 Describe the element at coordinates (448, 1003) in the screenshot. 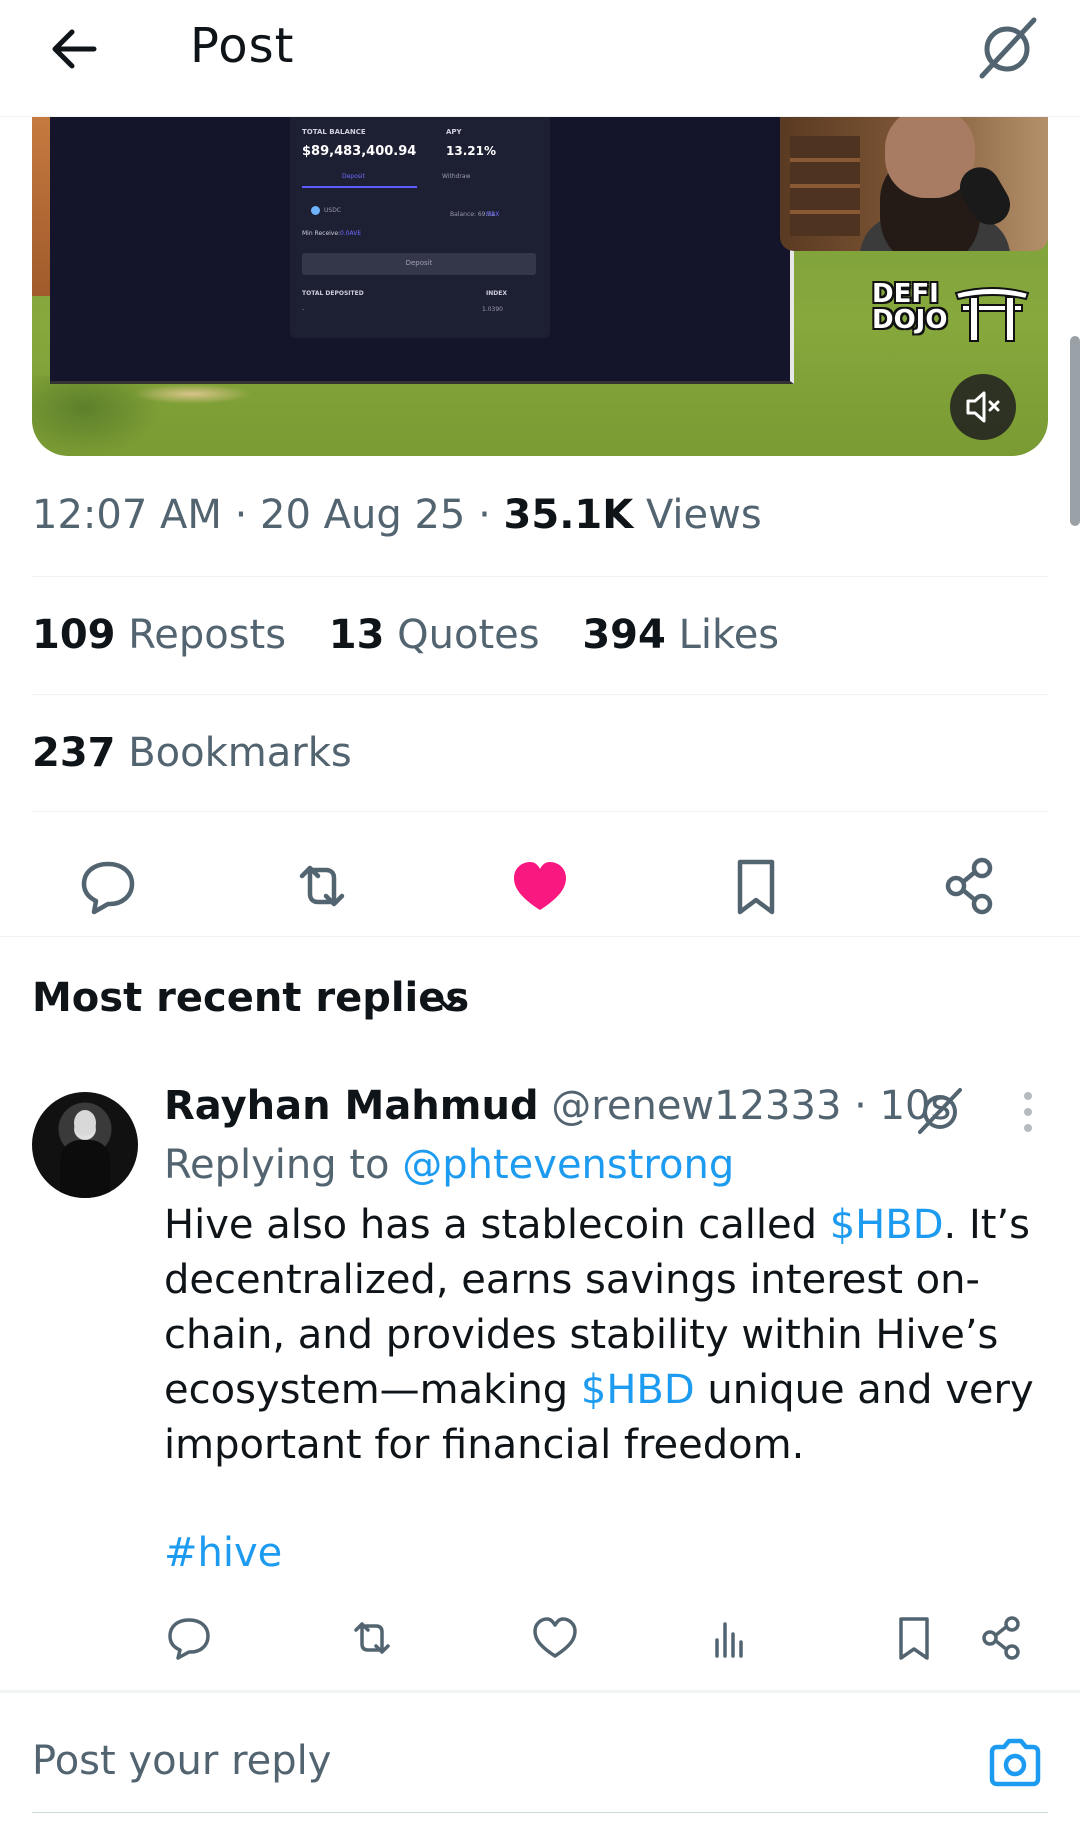

I see `chevron-down-icon` at that location.